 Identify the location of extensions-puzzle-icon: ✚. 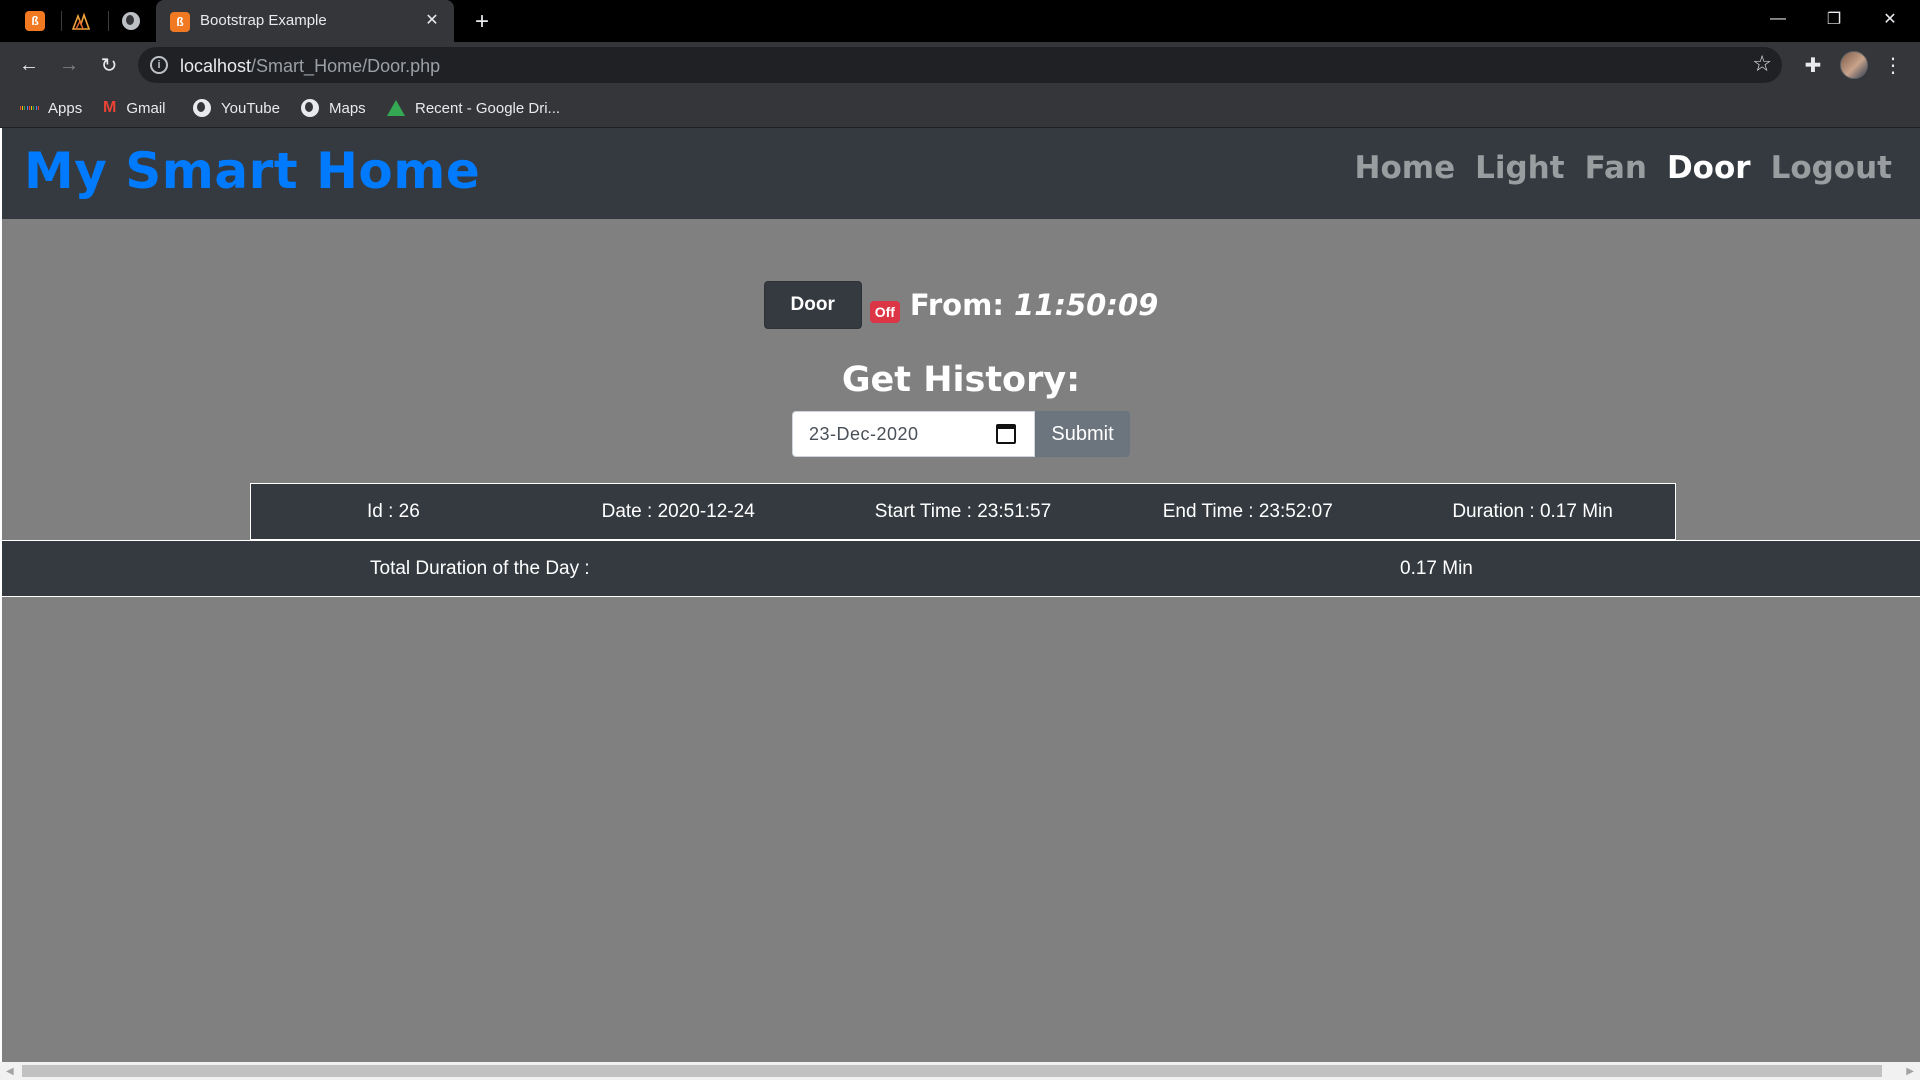
(1813, 65).